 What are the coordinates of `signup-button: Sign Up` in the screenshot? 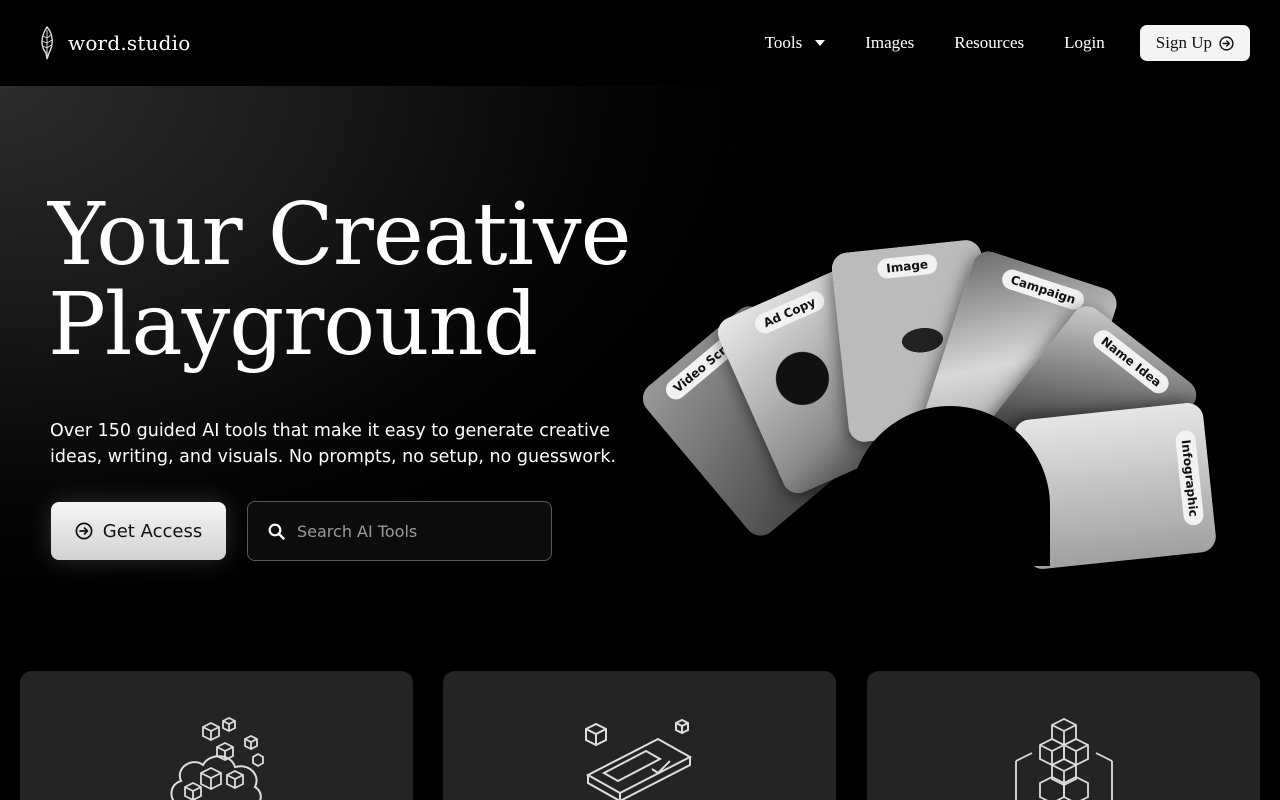 It's located at (1194, 43).